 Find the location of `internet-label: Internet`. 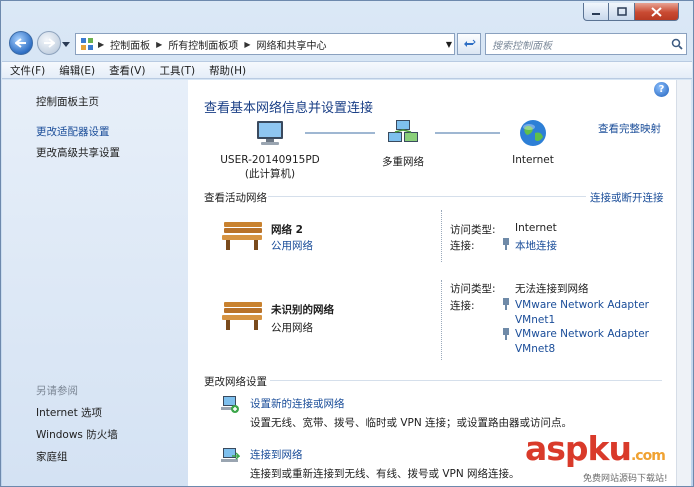

internet-label: Internet is located at coordinates (533, 160).